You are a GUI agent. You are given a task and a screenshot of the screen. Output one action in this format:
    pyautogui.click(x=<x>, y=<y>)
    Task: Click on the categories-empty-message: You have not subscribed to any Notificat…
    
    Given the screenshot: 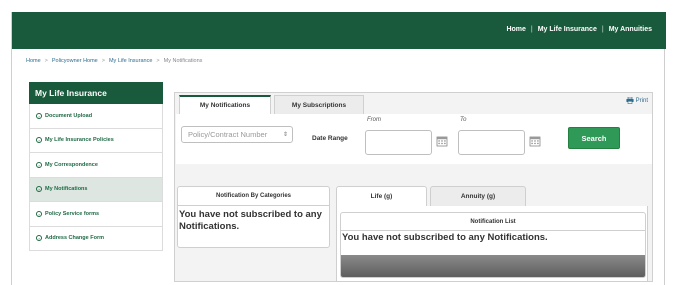 What is the action you would take?
    pyautogui.click(x=250, y=220)
    